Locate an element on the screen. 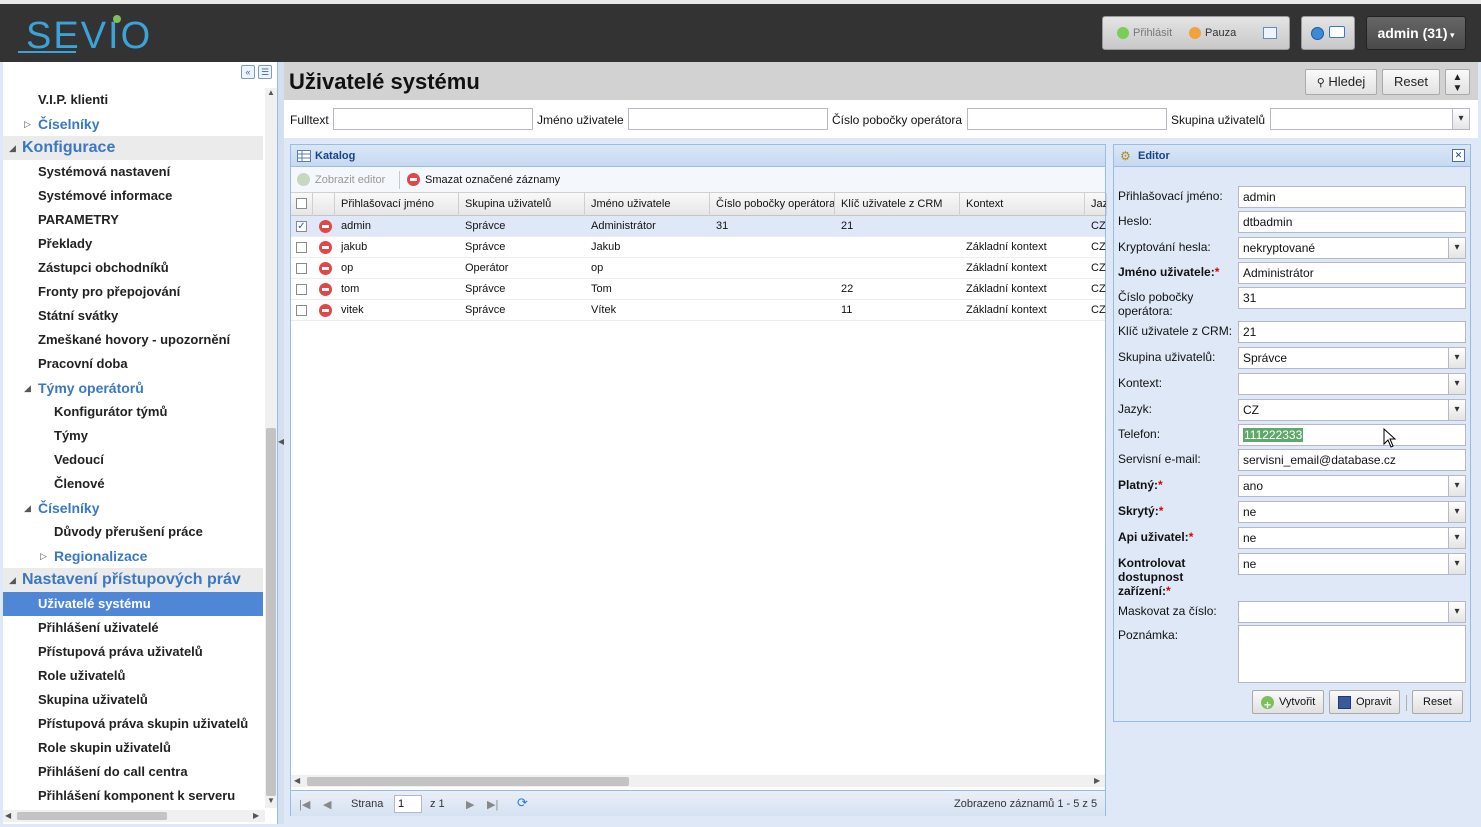  sidebar-item: Systémová nastavení is located at coordinates (133, 172).